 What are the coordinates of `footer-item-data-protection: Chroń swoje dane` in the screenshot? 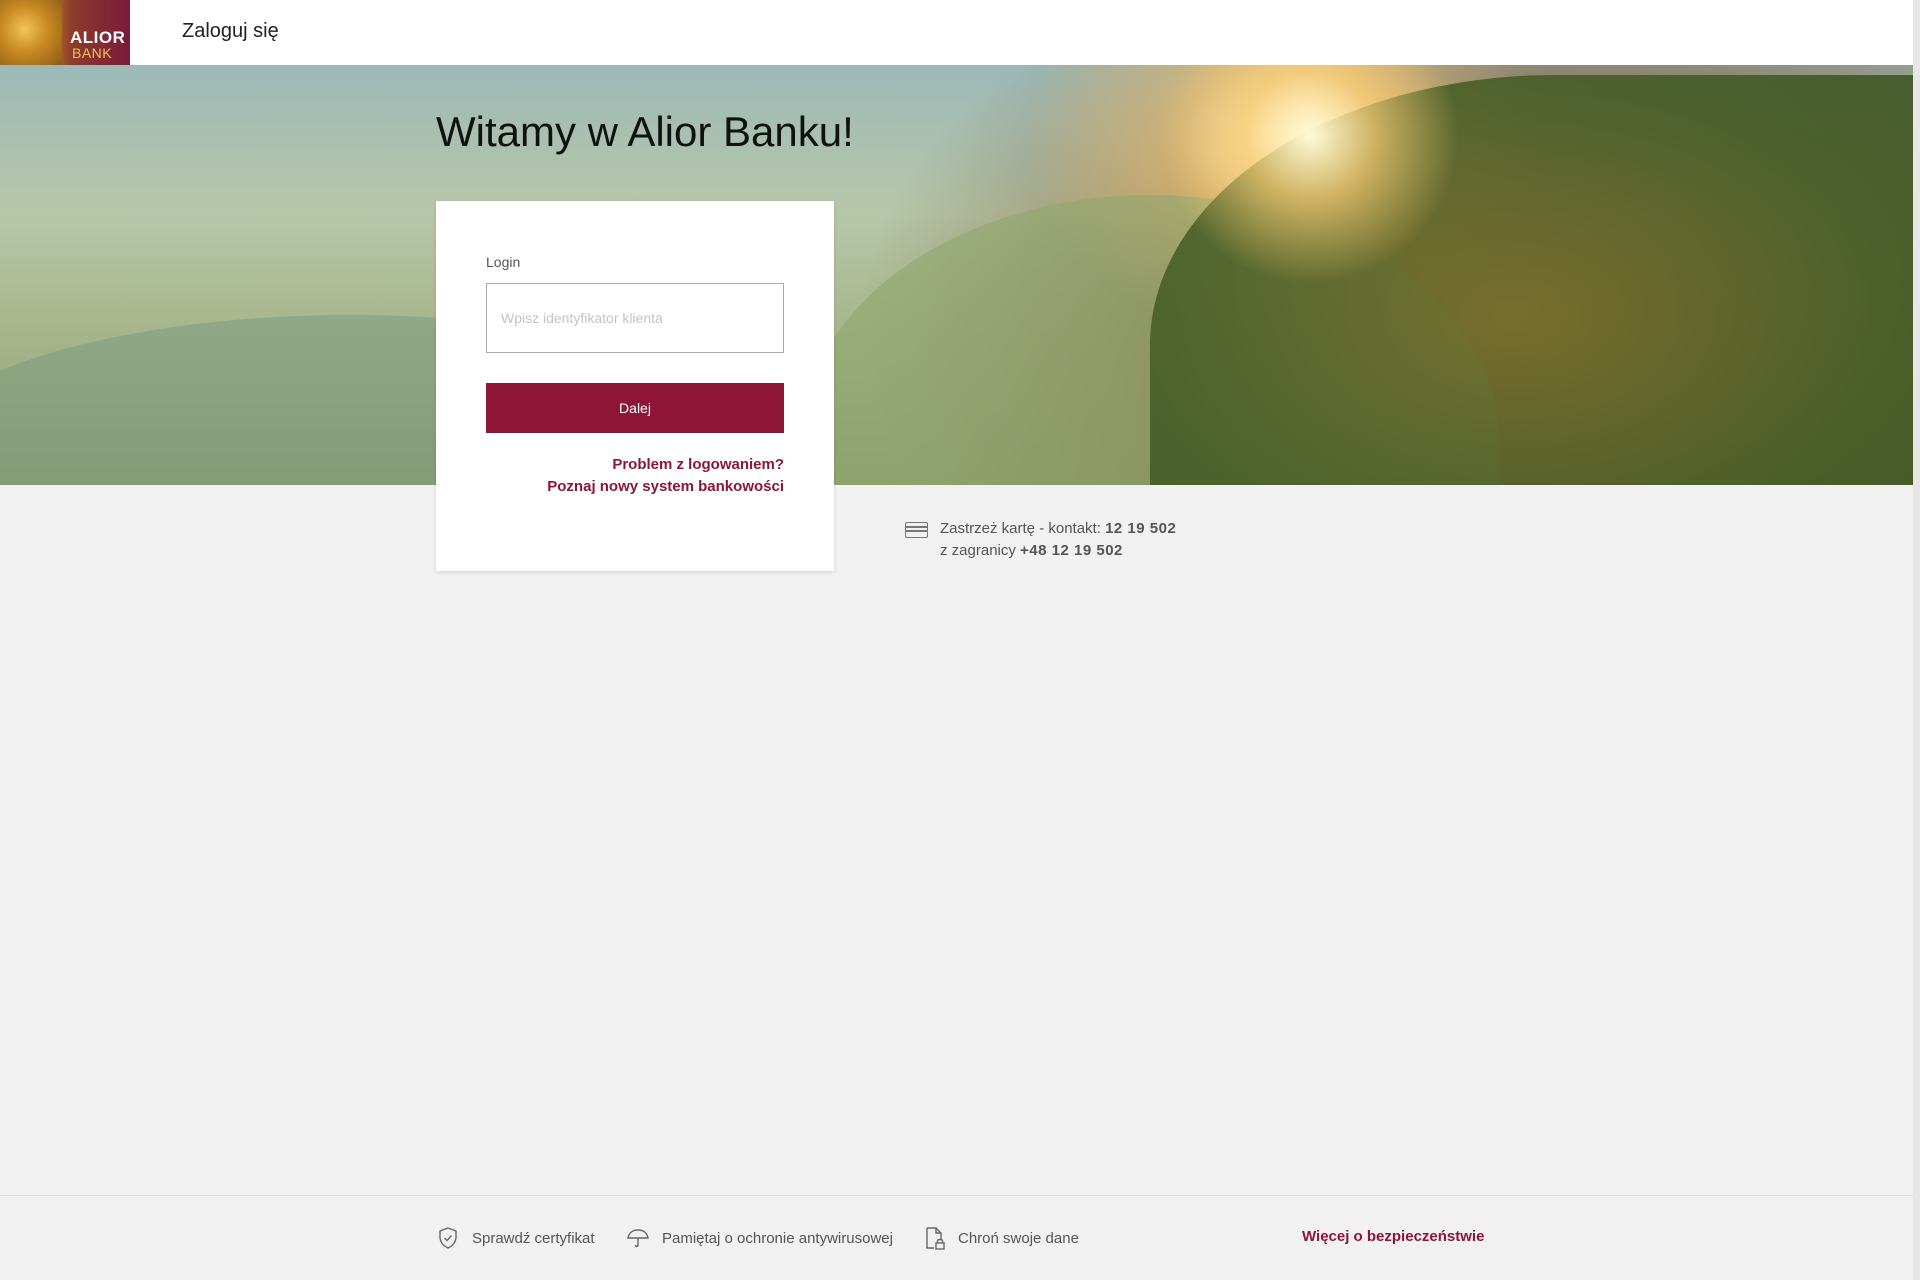 It's located at (1000, 1238).